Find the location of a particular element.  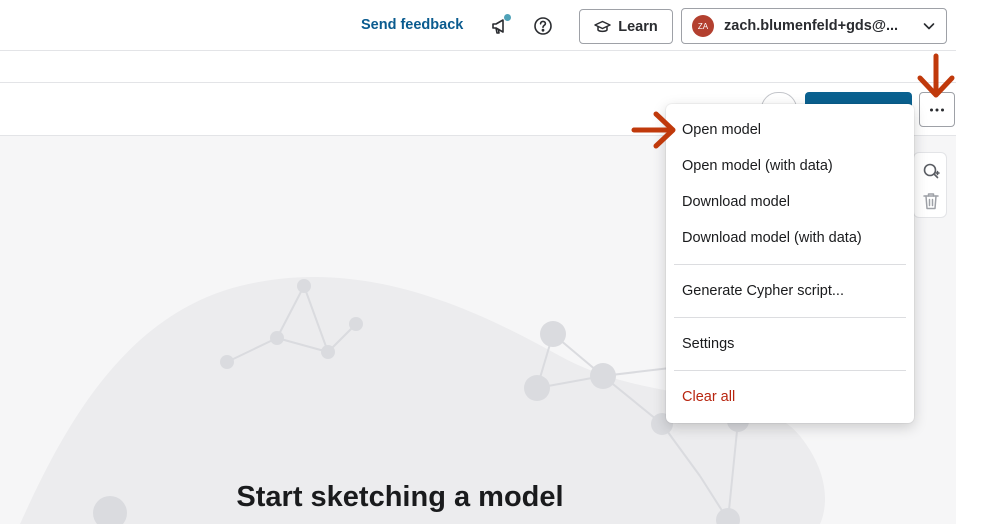

delete-button is located at coordinates (931, 201).